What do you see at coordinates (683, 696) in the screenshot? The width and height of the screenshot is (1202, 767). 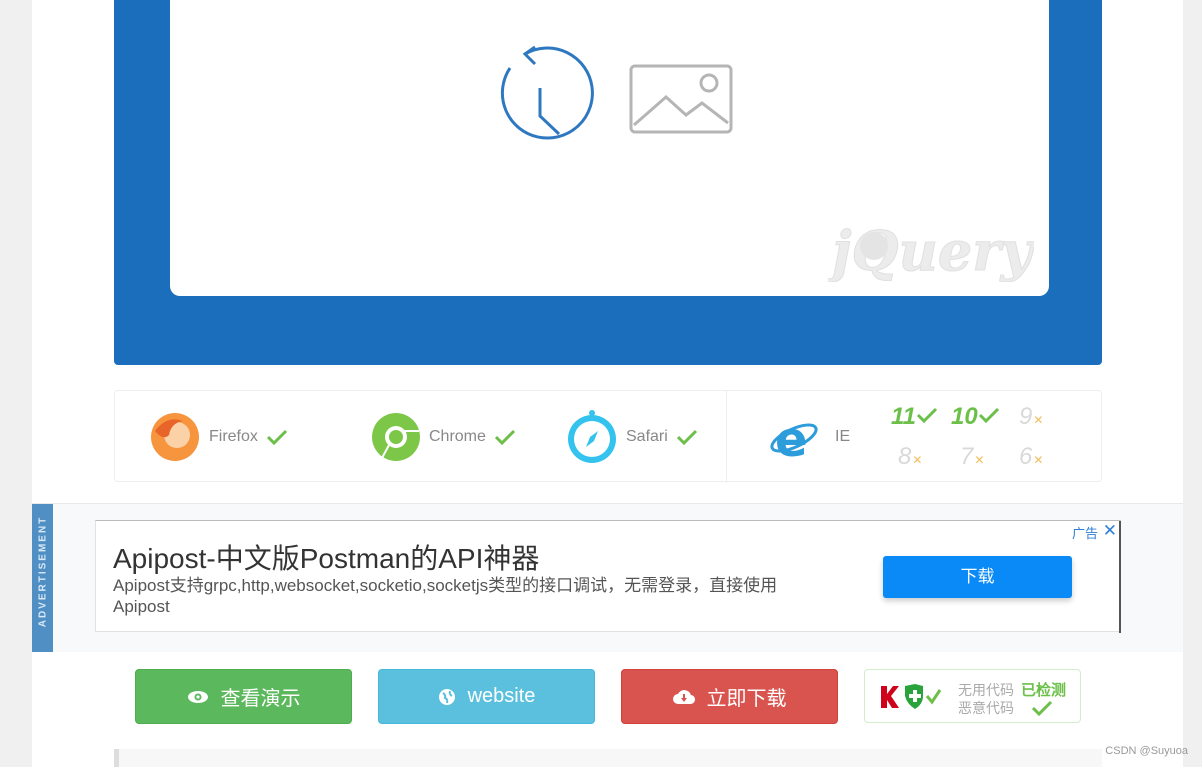 I see `cloud-download-icon` at bounding box center [683, 696].